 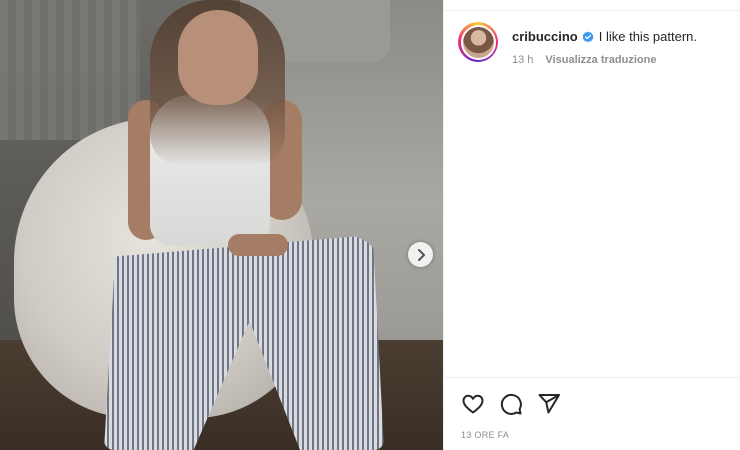 What do you see at coordinates (70, 70) in the screenshot?
I see `background-curtain` at bounding box center [70, 70].